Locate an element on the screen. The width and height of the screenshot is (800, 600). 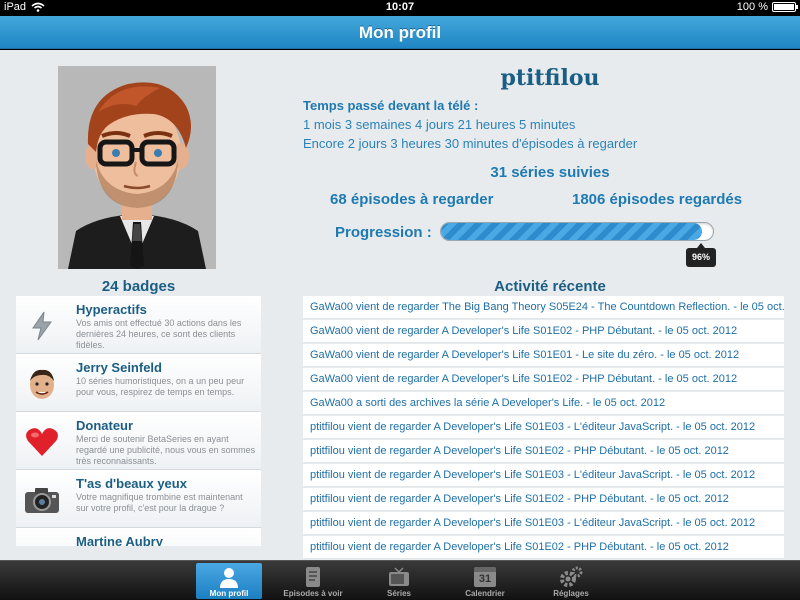
status-bar: iPad 10:07 100 % is located at coordinates (400, 8).